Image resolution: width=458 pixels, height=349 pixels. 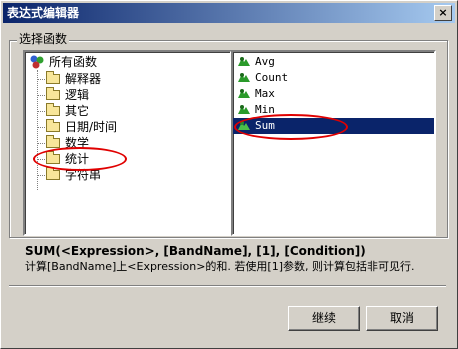 I want to click on divider, so click(x=227, y=286).